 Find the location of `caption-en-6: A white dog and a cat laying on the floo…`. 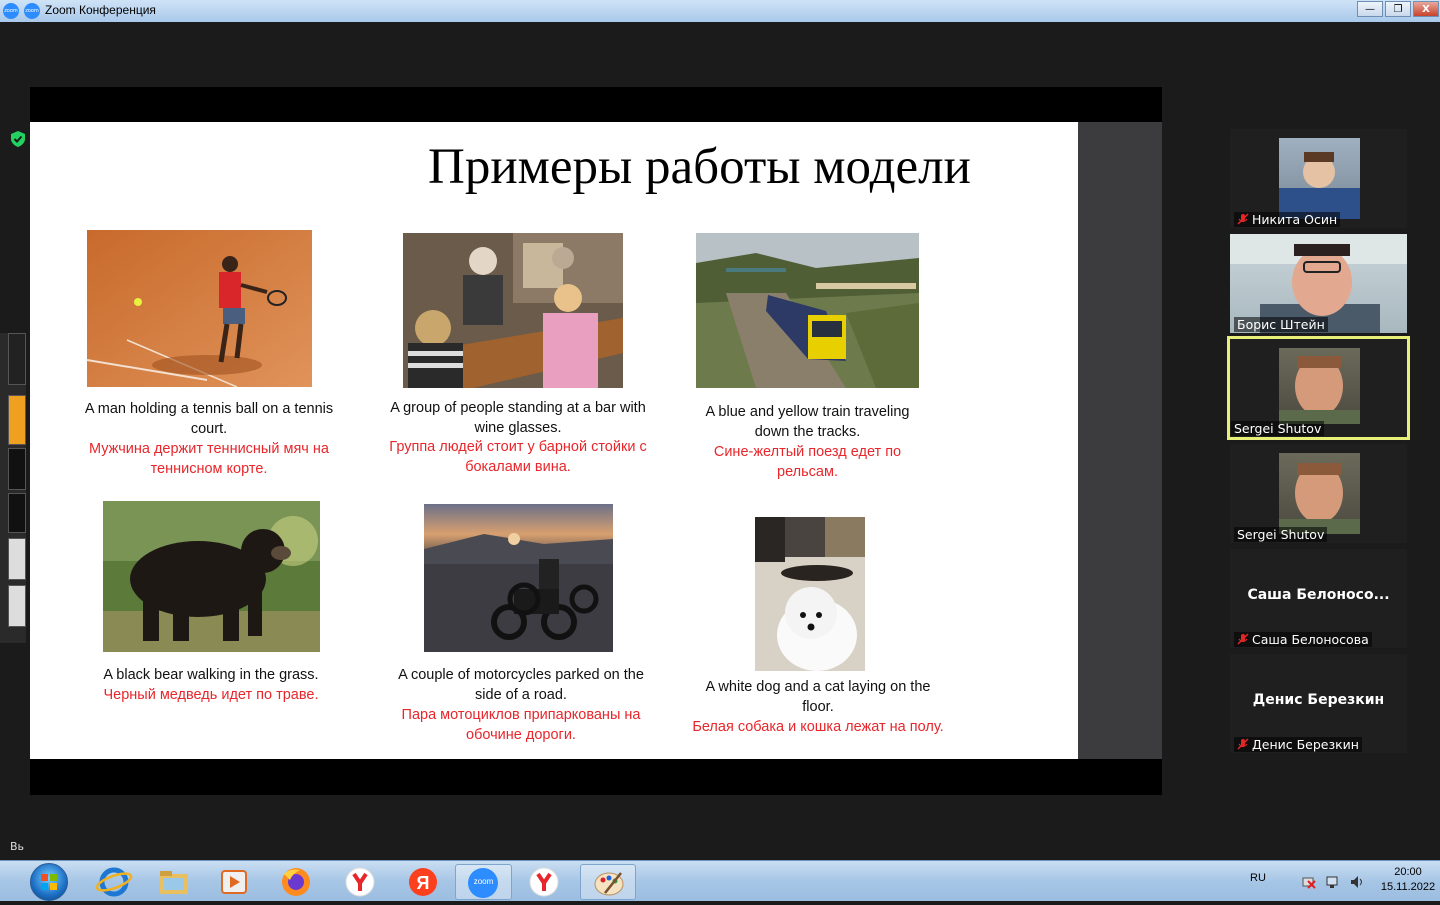

caption-en-6: A white dog and a cat laying on the floo… is located at coordinates (818, 697).